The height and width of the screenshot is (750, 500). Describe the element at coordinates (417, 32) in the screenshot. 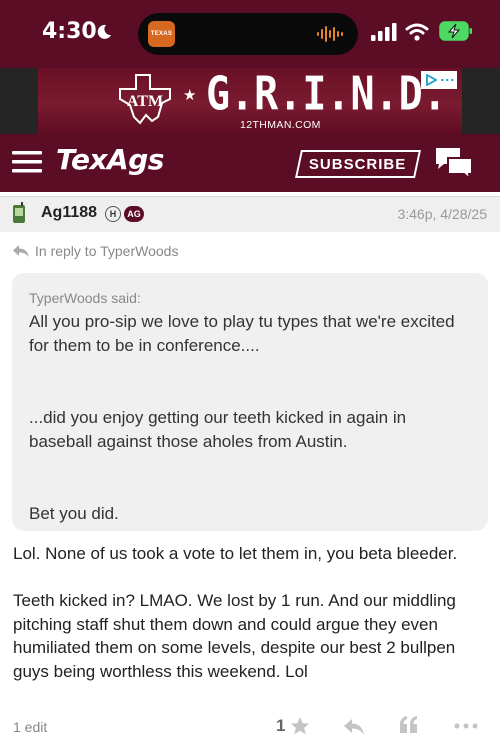

I see `wifi-icon` at that location.